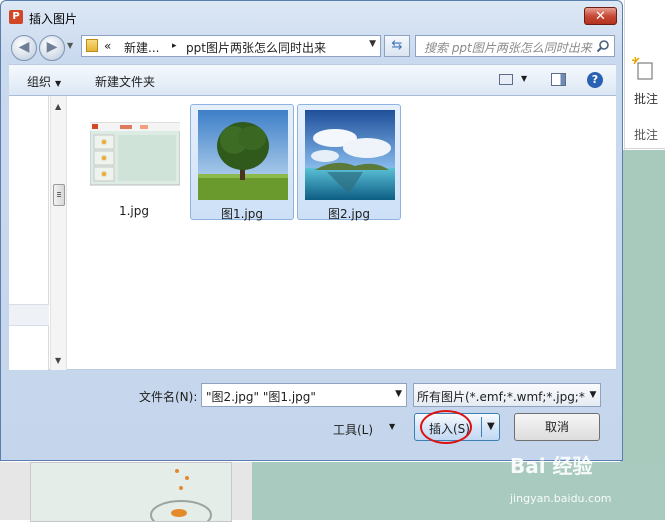 This screenshot has height=524, width=665. Describe the element at coordinates (349, 214) in the screenshot. I see `file-name: 图2.jpg` at that location.